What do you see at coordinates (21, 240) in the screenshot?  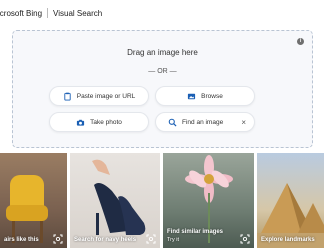 I see `tile-caption: airs like this` at bounding box center [21, 240].